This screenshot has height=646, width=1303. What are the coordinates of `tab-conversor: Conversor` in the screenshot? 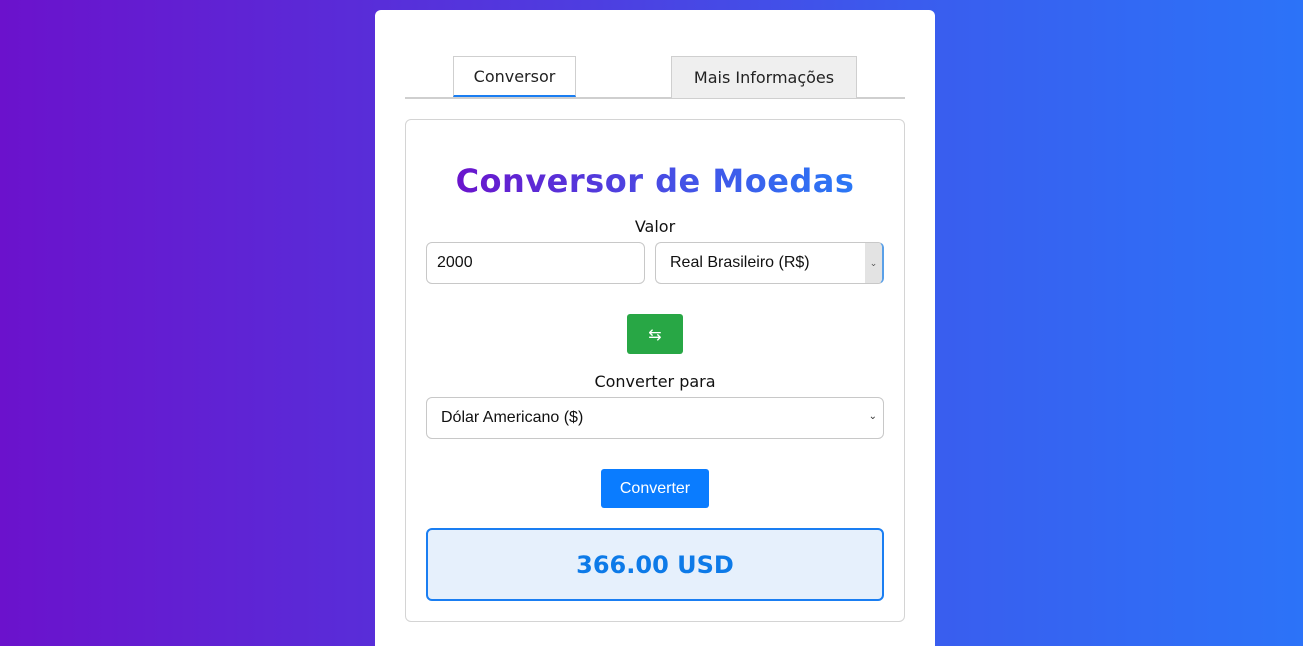 It's located at (514, 76).